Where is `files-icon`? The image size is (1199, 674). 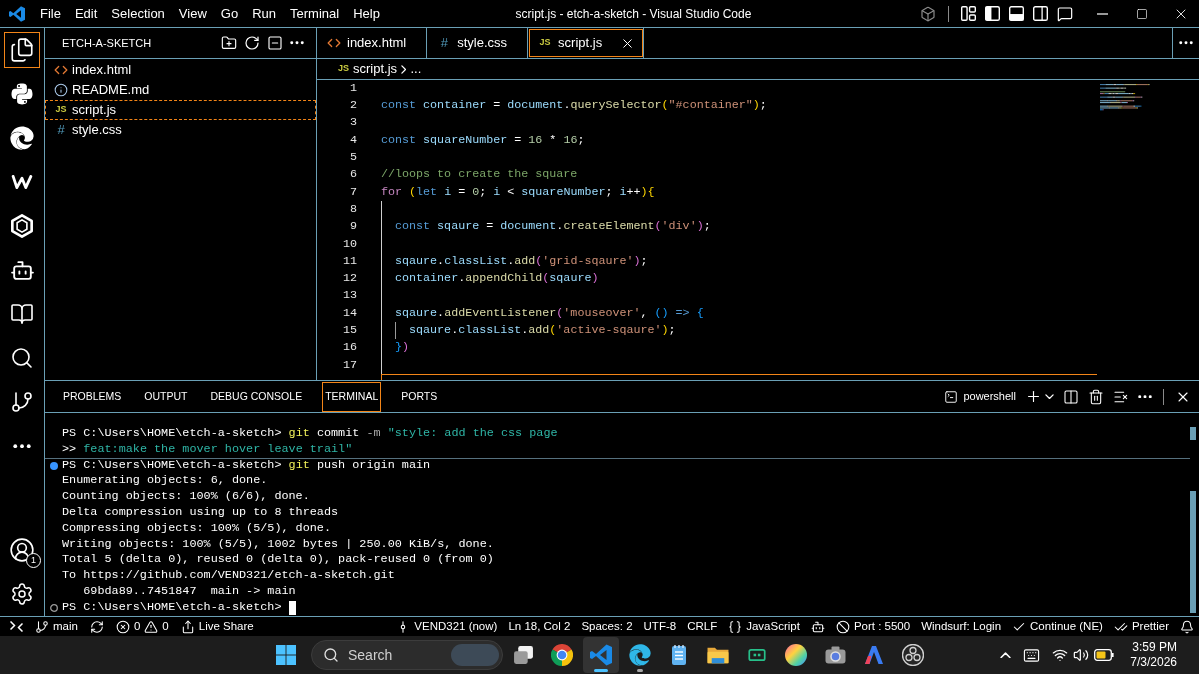
files-icon is located at coordinates (22, 50).